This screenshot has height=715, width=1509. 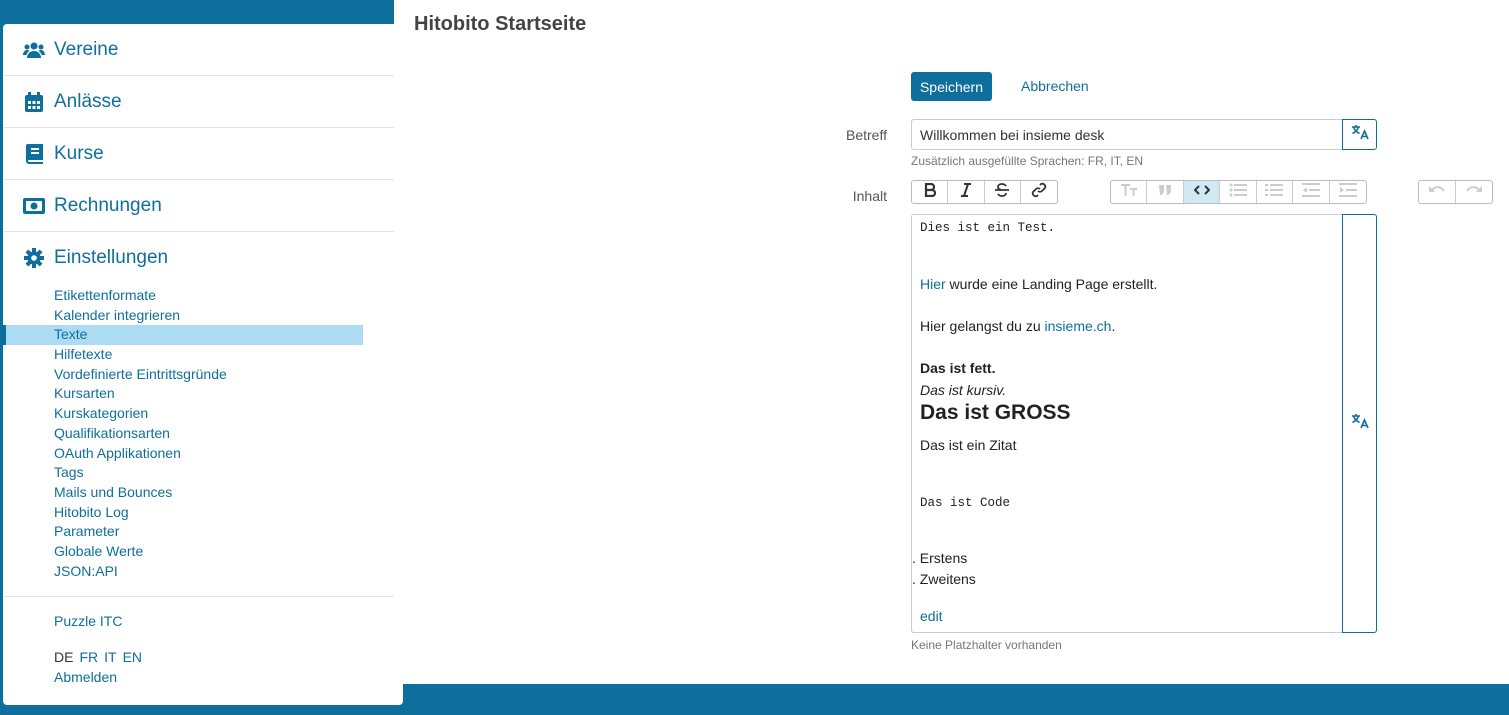 I want to click on quote-icon, so click(x=1165, y=192).